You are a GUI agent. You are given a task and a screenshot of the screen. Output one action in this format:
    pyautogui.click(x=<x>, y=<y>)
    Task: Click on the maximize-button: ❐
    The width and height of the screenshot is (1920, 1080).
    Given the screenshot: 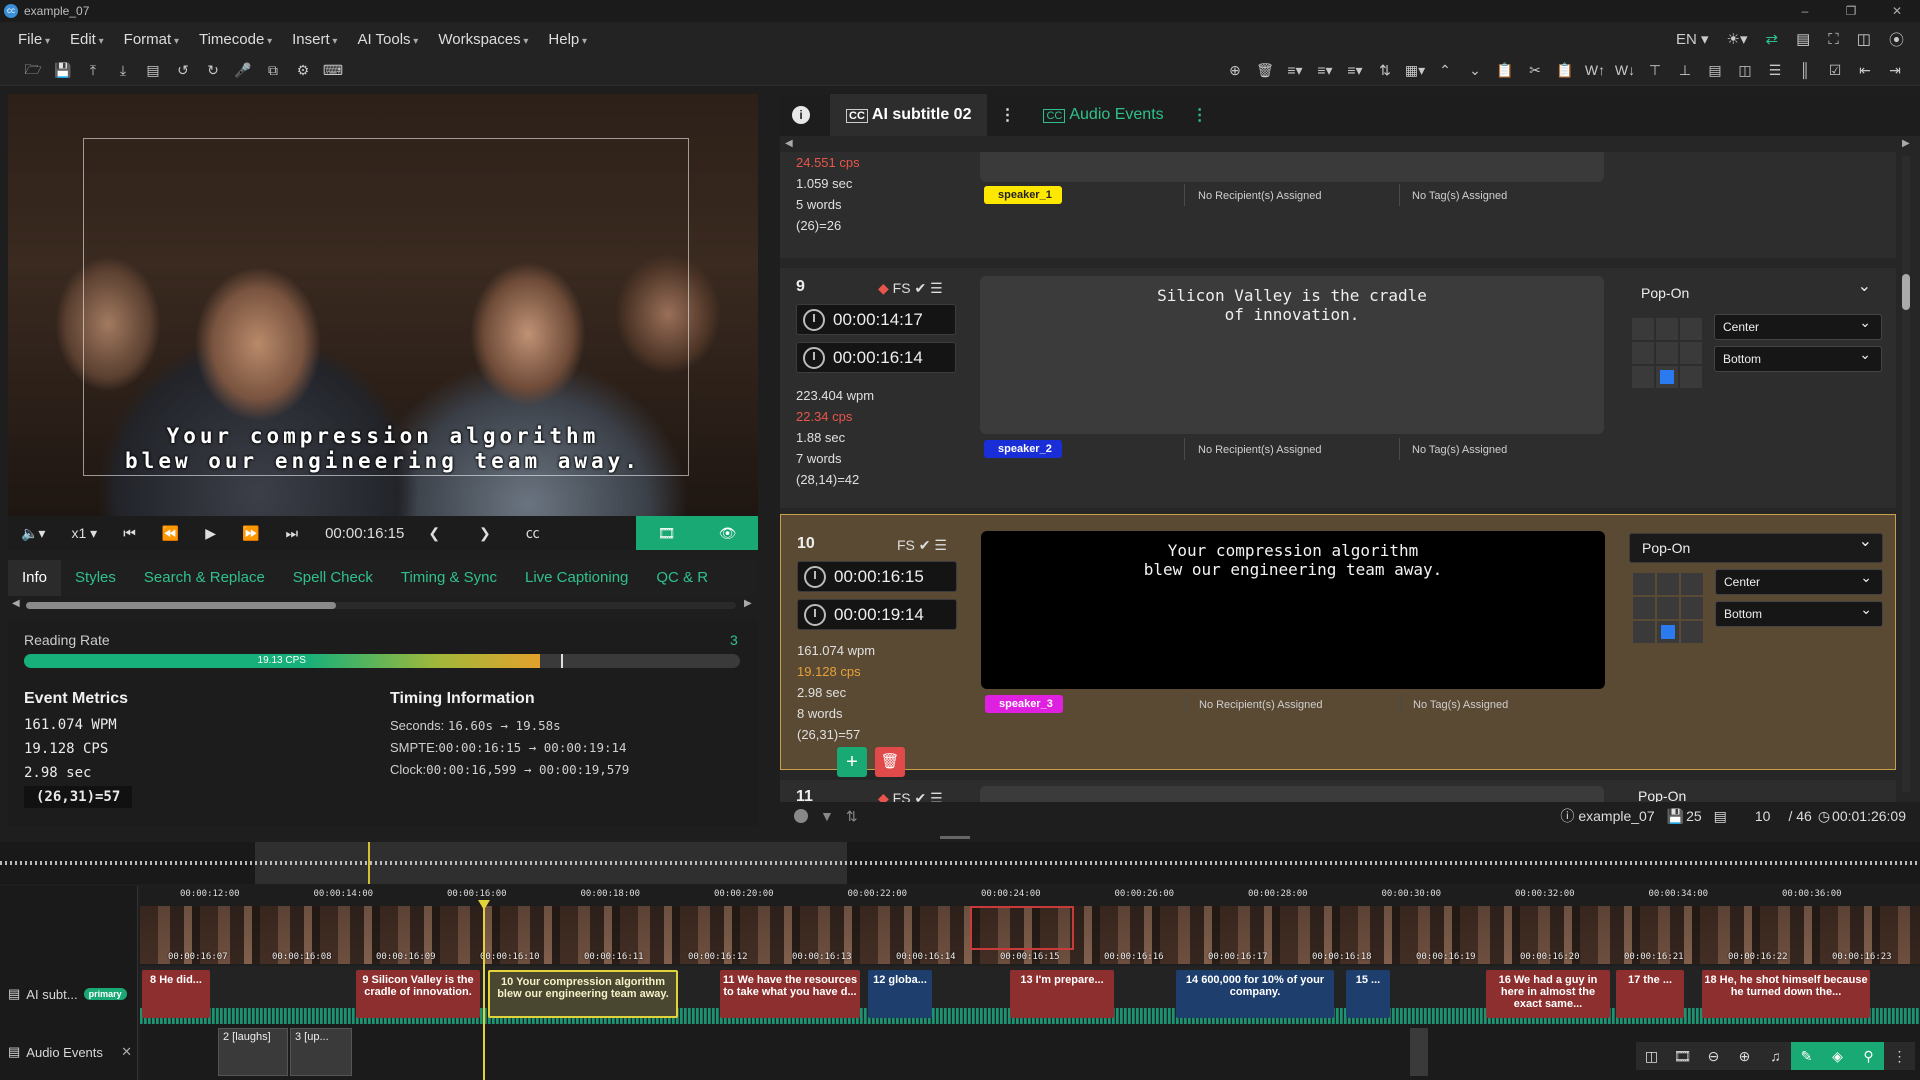 What is the action you would take?
    pyautogui.click(x=1851, y=11)
    